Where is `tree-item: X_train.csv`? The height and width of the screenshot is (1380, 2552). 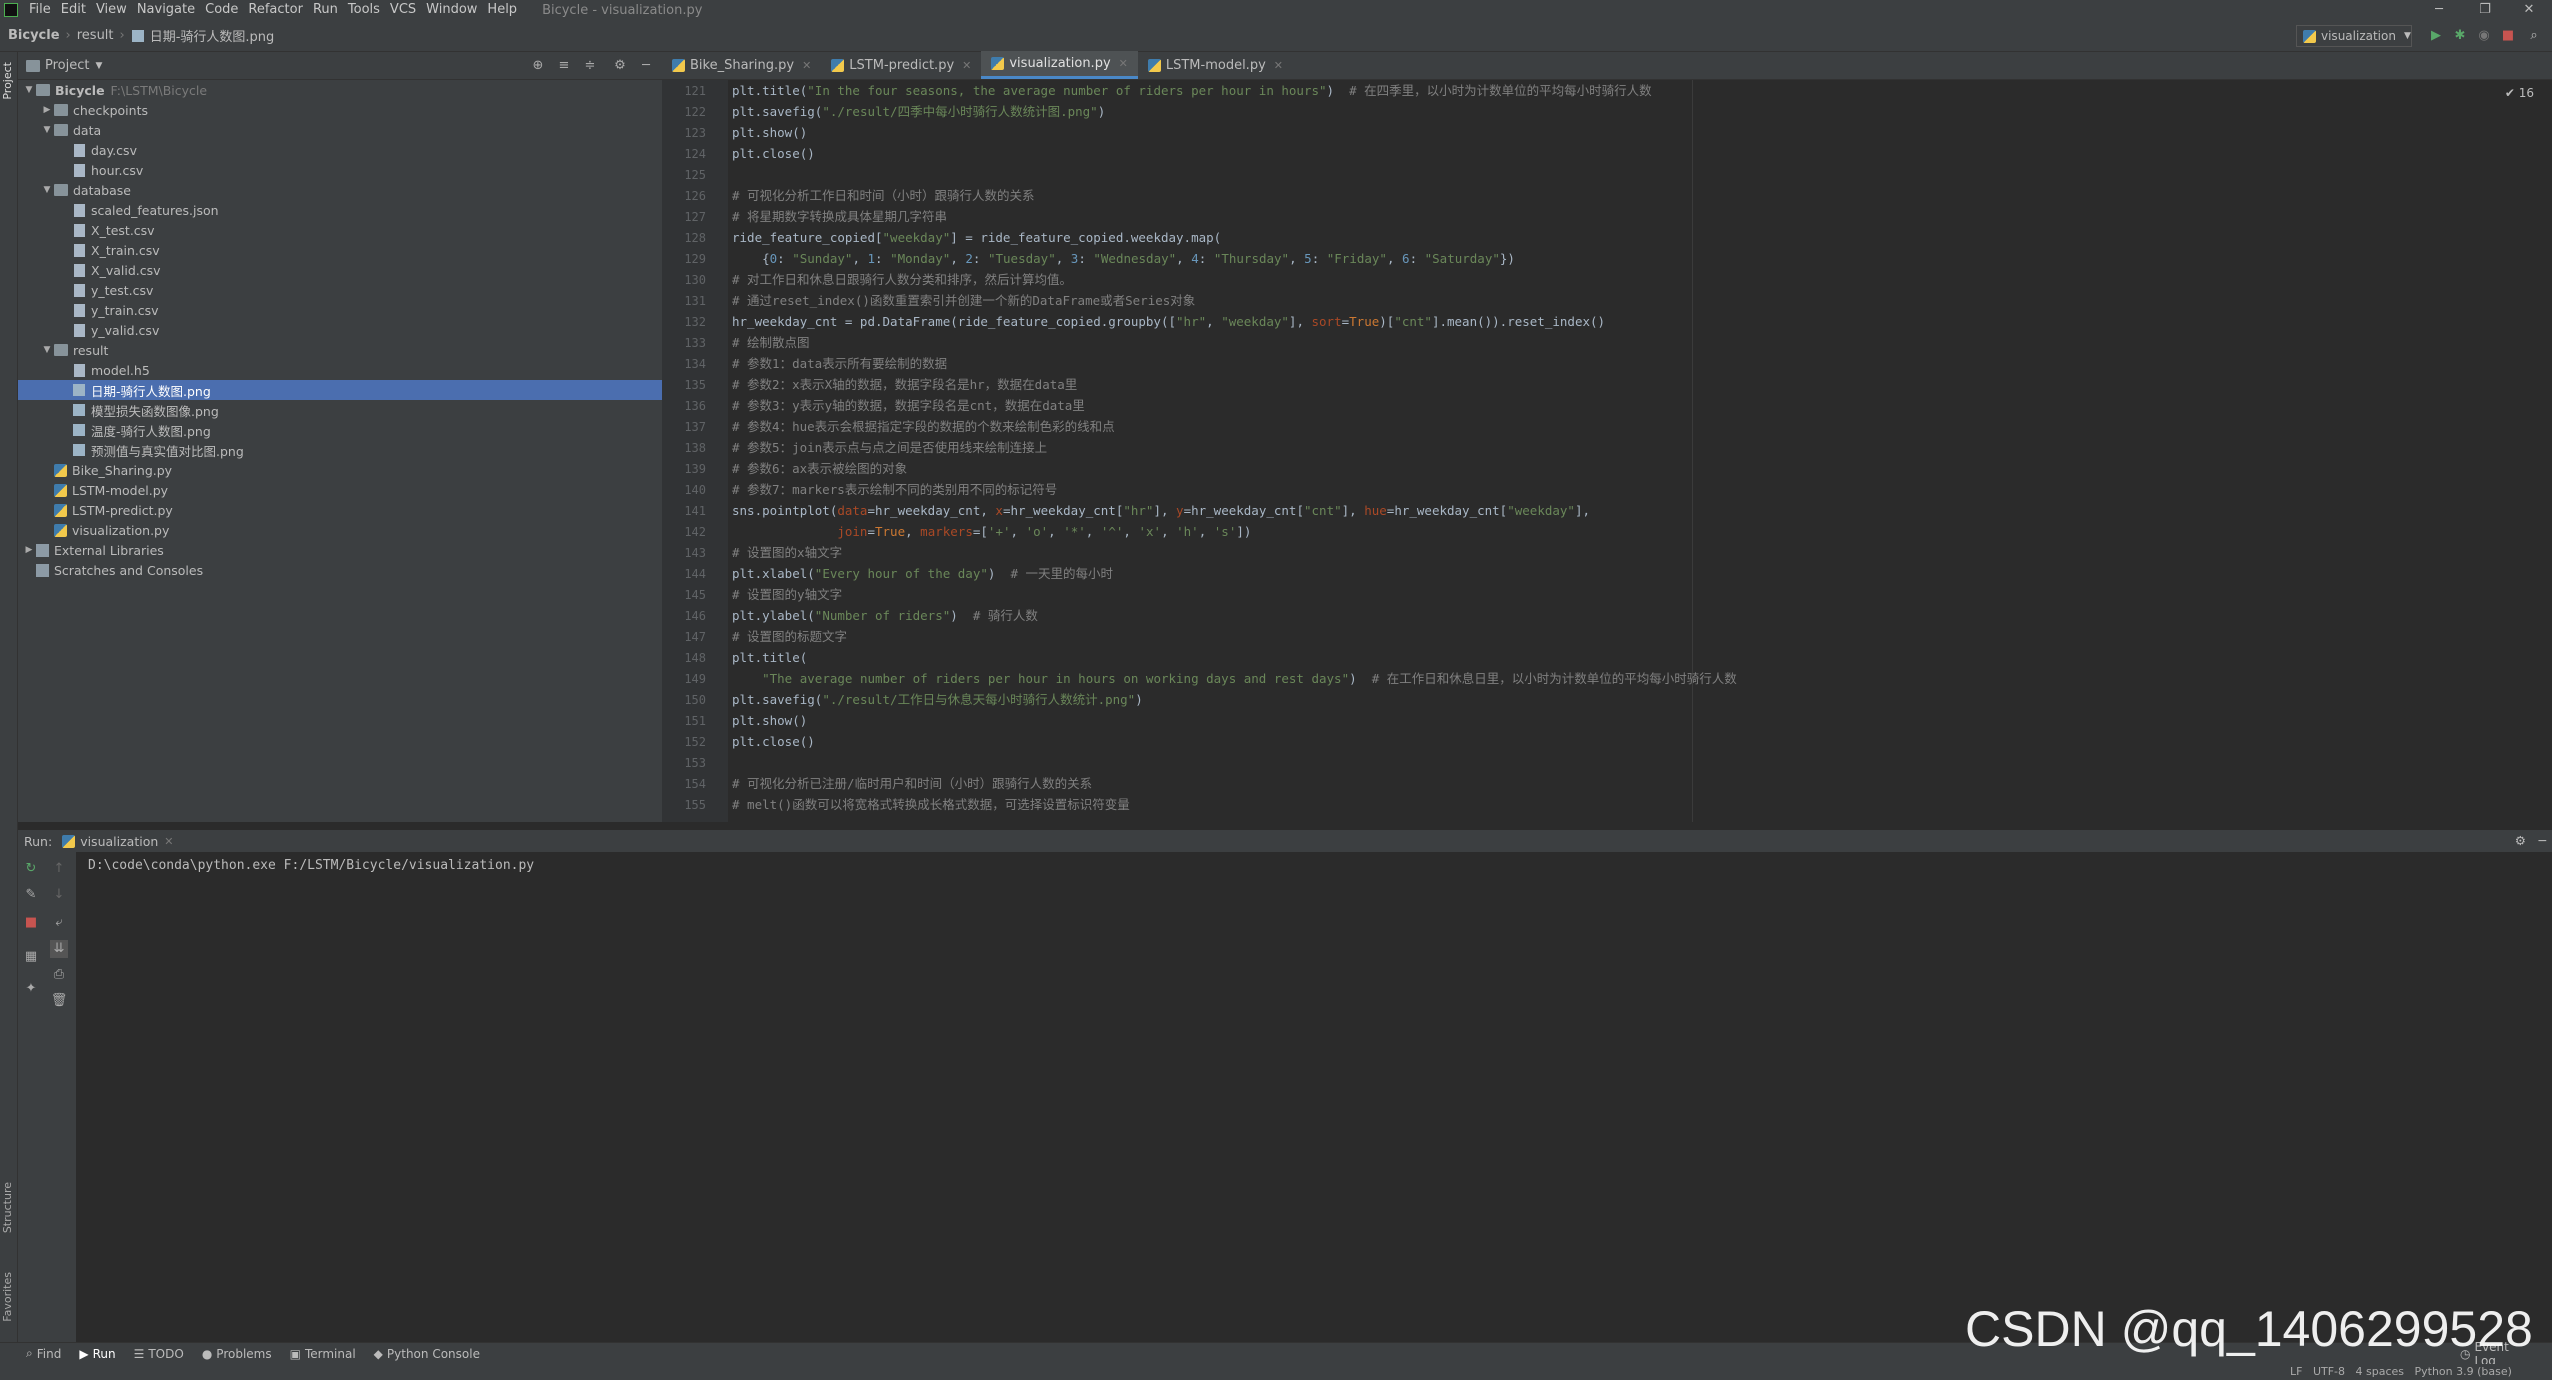
tree-item: X_train.csv is located at coordinates (340, 250).